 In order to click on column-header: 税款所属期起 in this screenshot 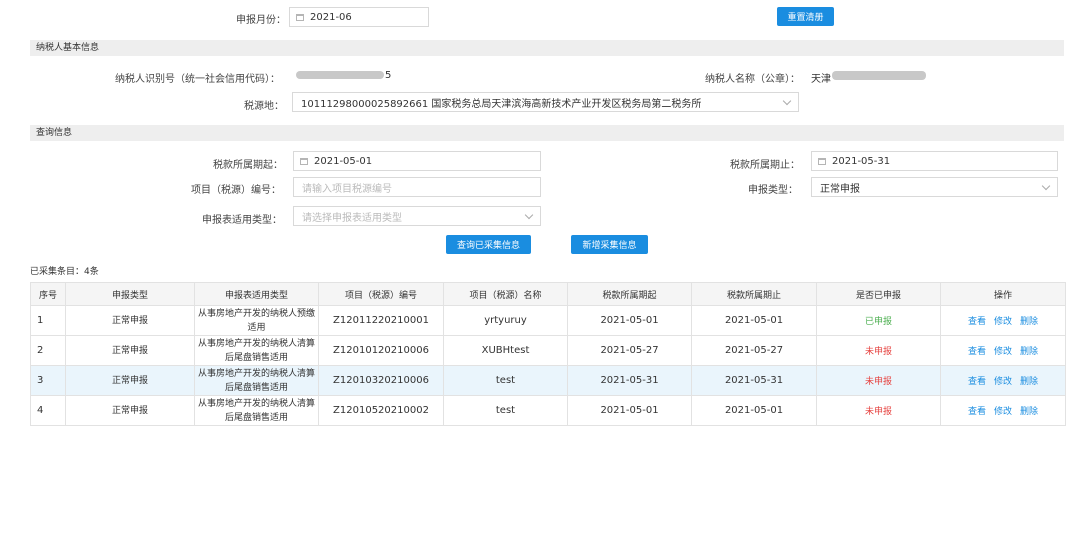, I will do `click(629, 294)`.